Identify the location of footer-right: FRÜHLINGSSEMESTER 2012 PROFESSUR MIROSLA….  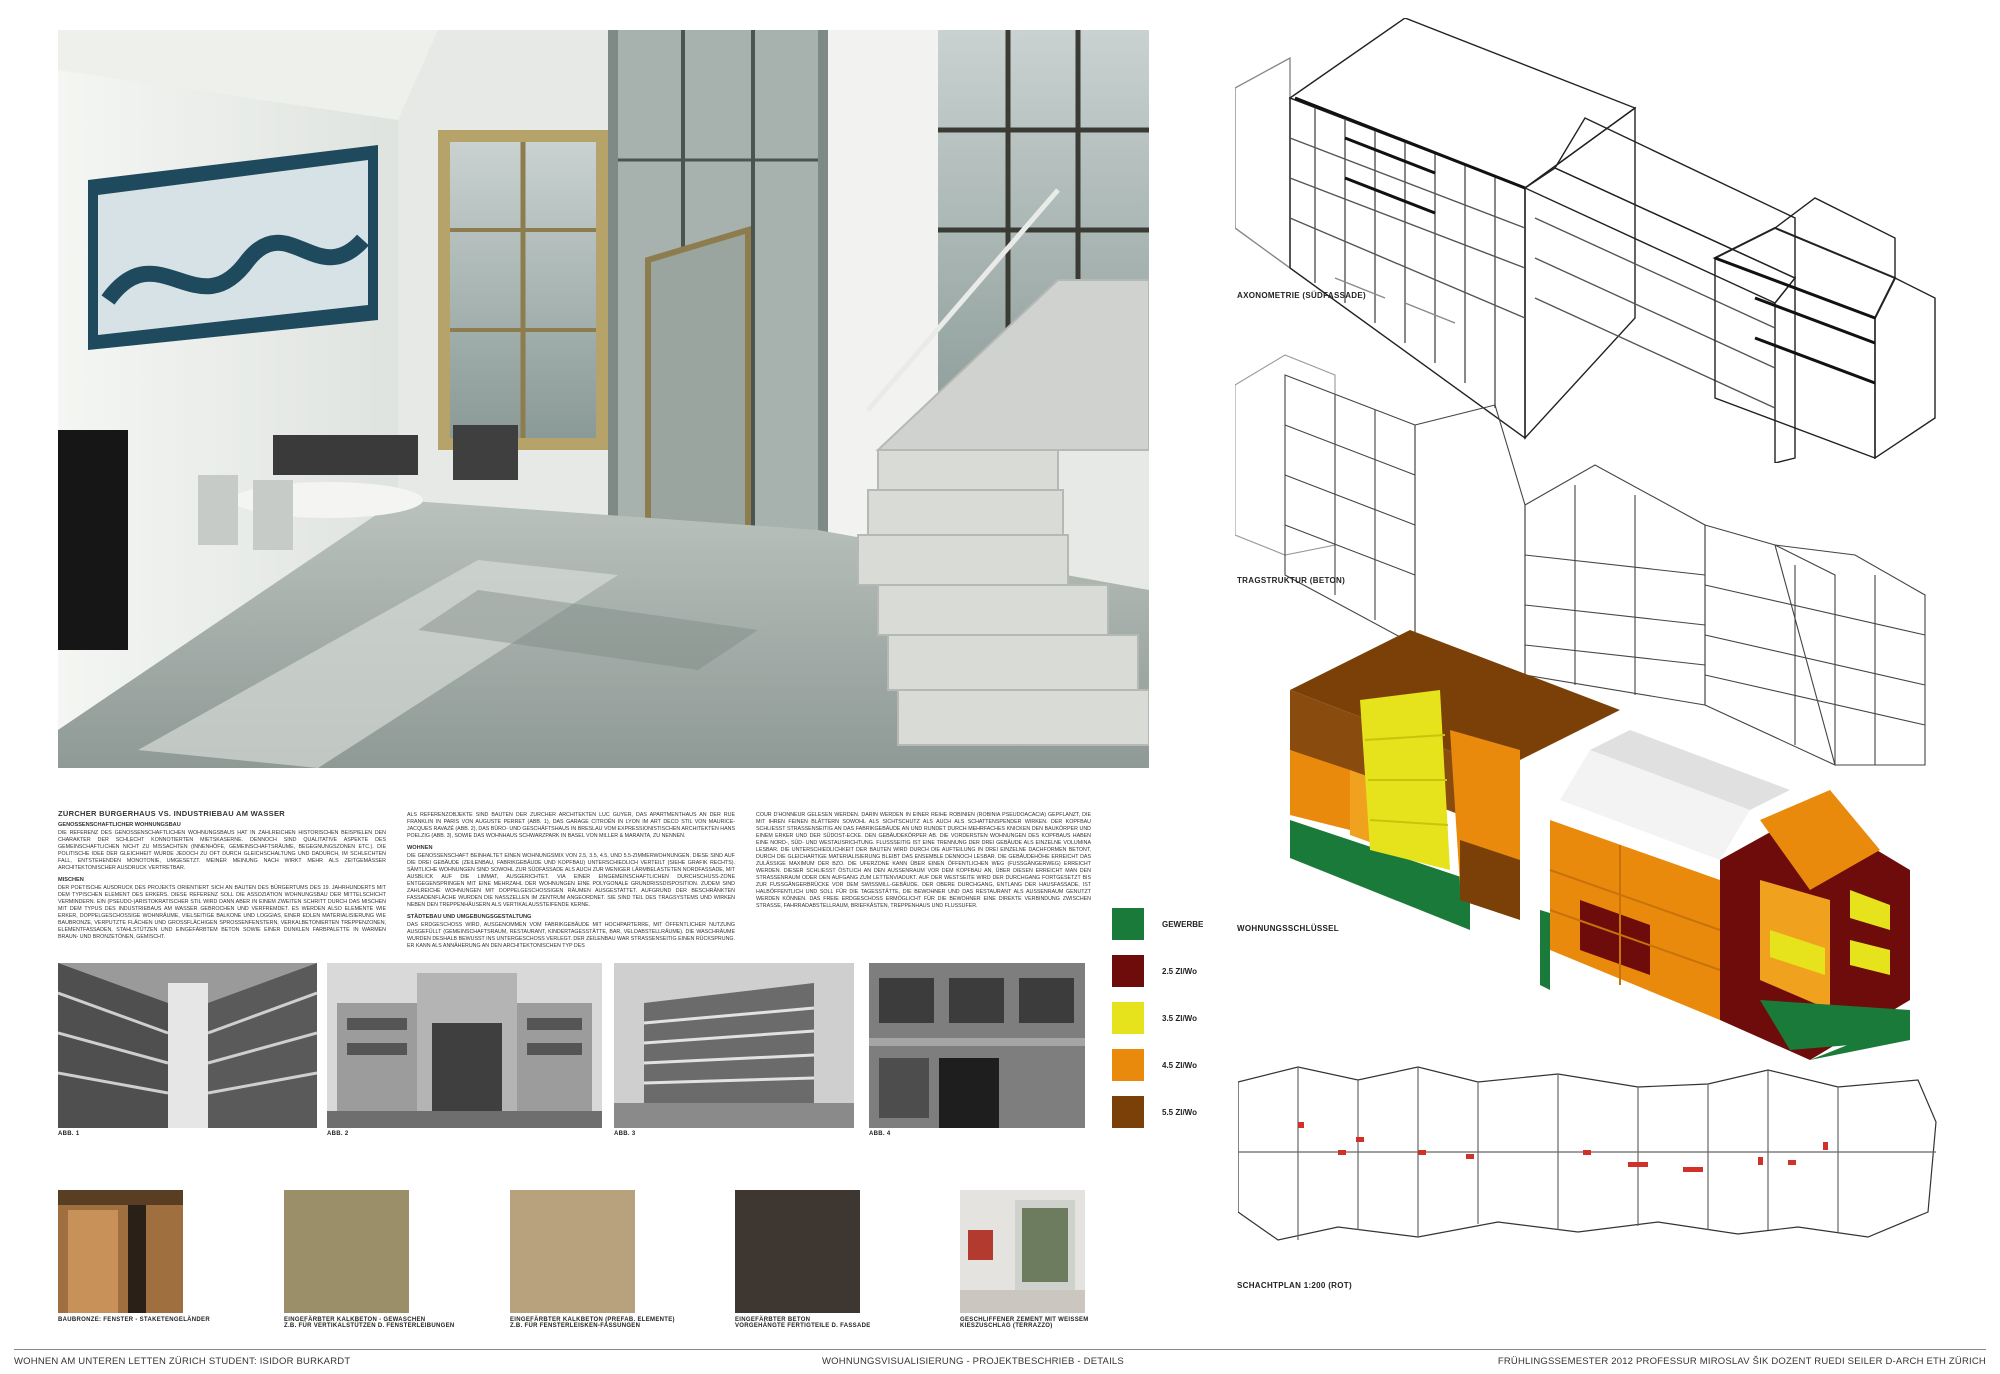
(1741, 1361).